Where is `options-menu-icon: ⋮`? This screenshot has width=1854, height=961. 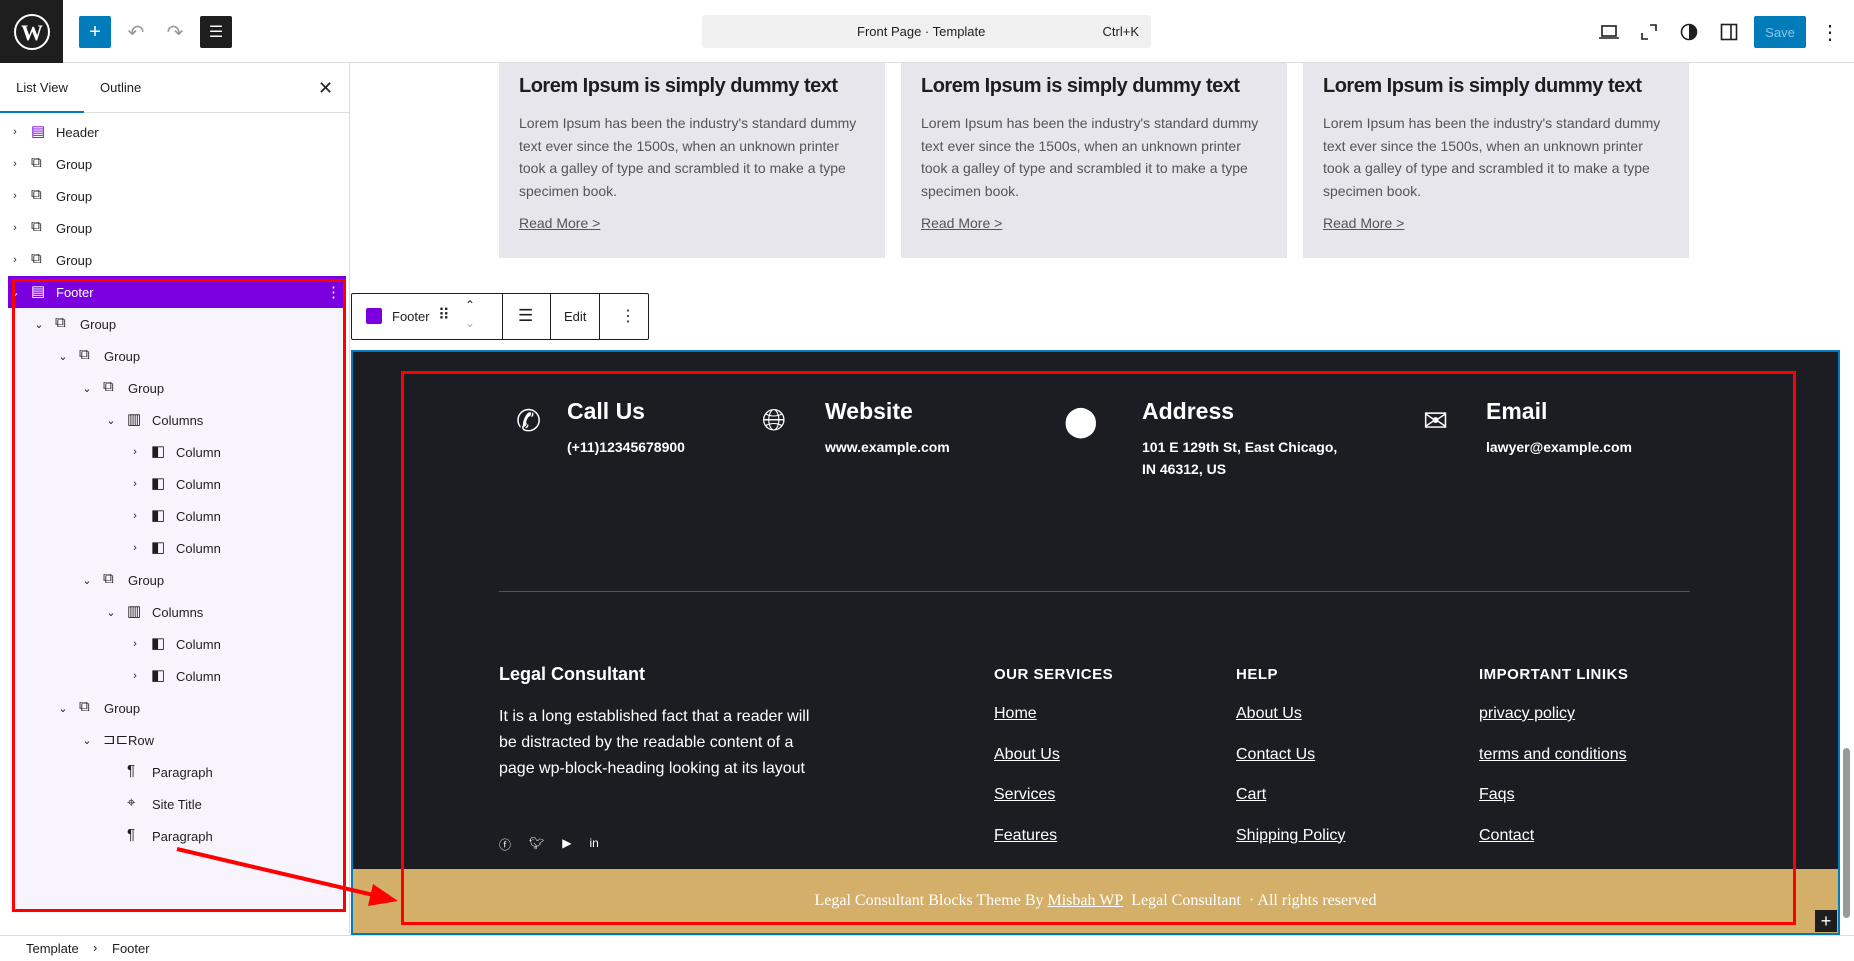 options-menu-icon: ⋮ is located at coordinates (1830, 32).